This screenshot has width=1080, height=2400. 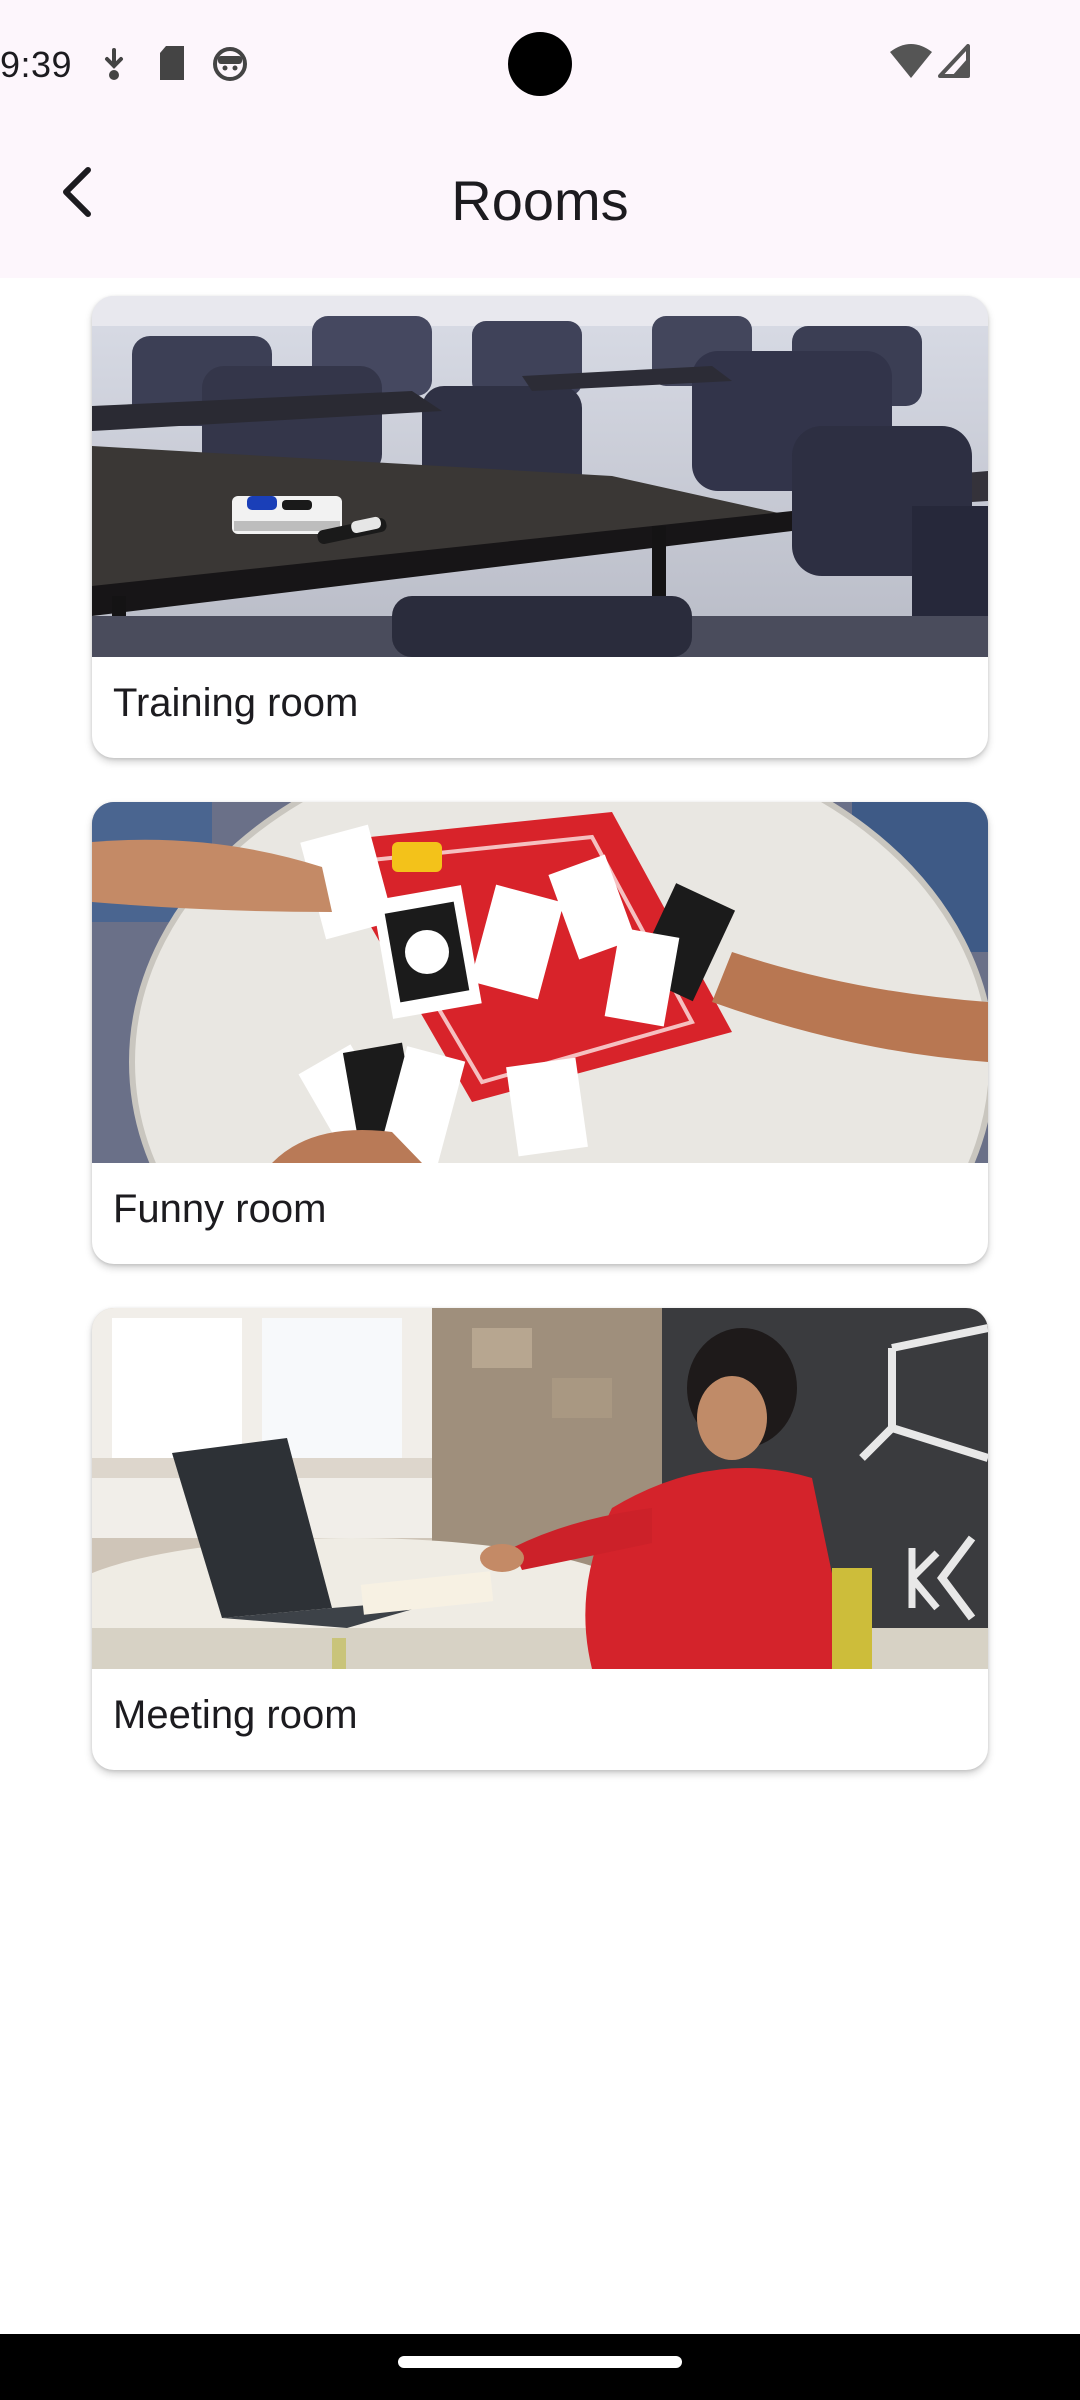 What do you see at coordinates (911, 63) in the screenshot?
I see `wifi-icon` at bounding box center [911, 63].